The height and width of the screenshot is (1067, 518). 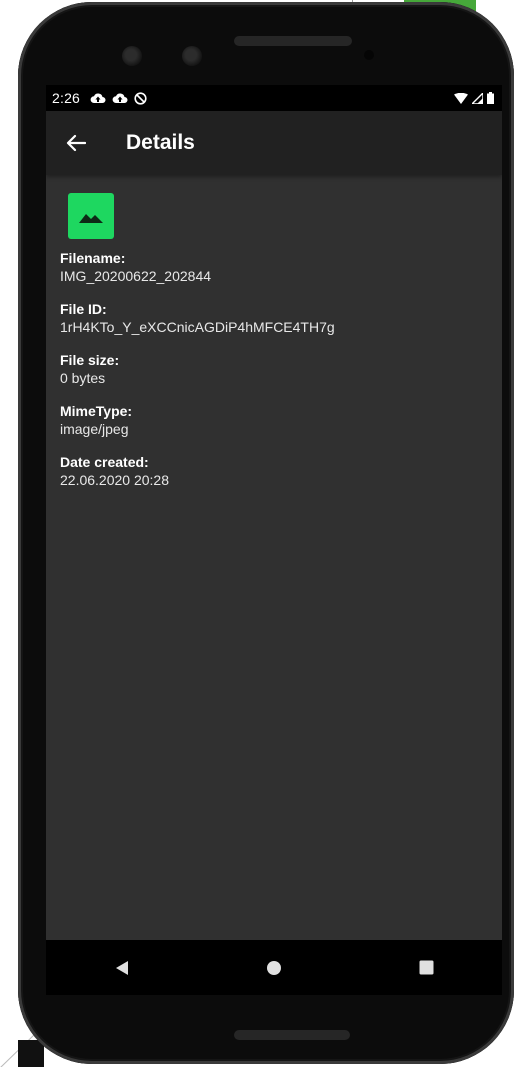 I want to click on nav-back-button, so click(x=122, y=967).